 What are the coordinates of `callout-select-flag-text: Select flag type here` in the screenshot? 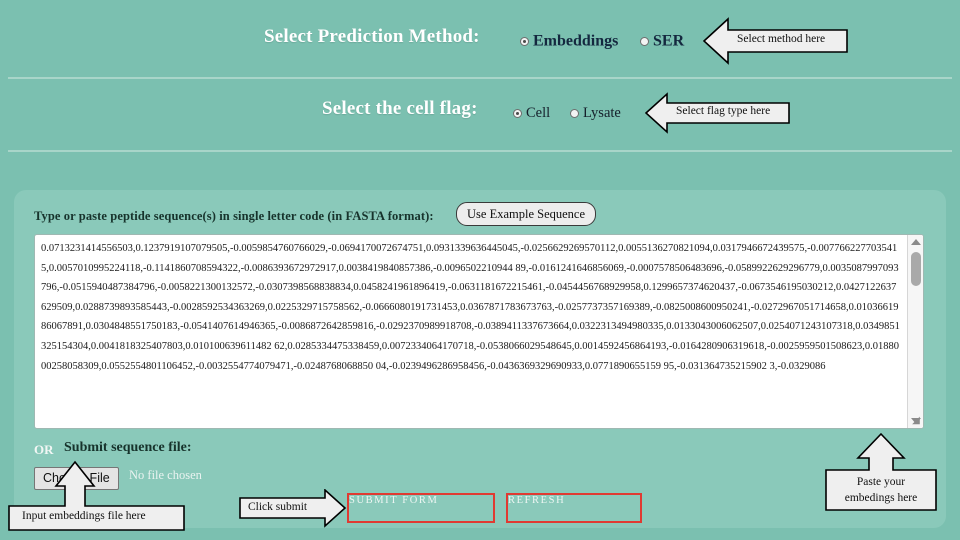 It's located at (723, 111).